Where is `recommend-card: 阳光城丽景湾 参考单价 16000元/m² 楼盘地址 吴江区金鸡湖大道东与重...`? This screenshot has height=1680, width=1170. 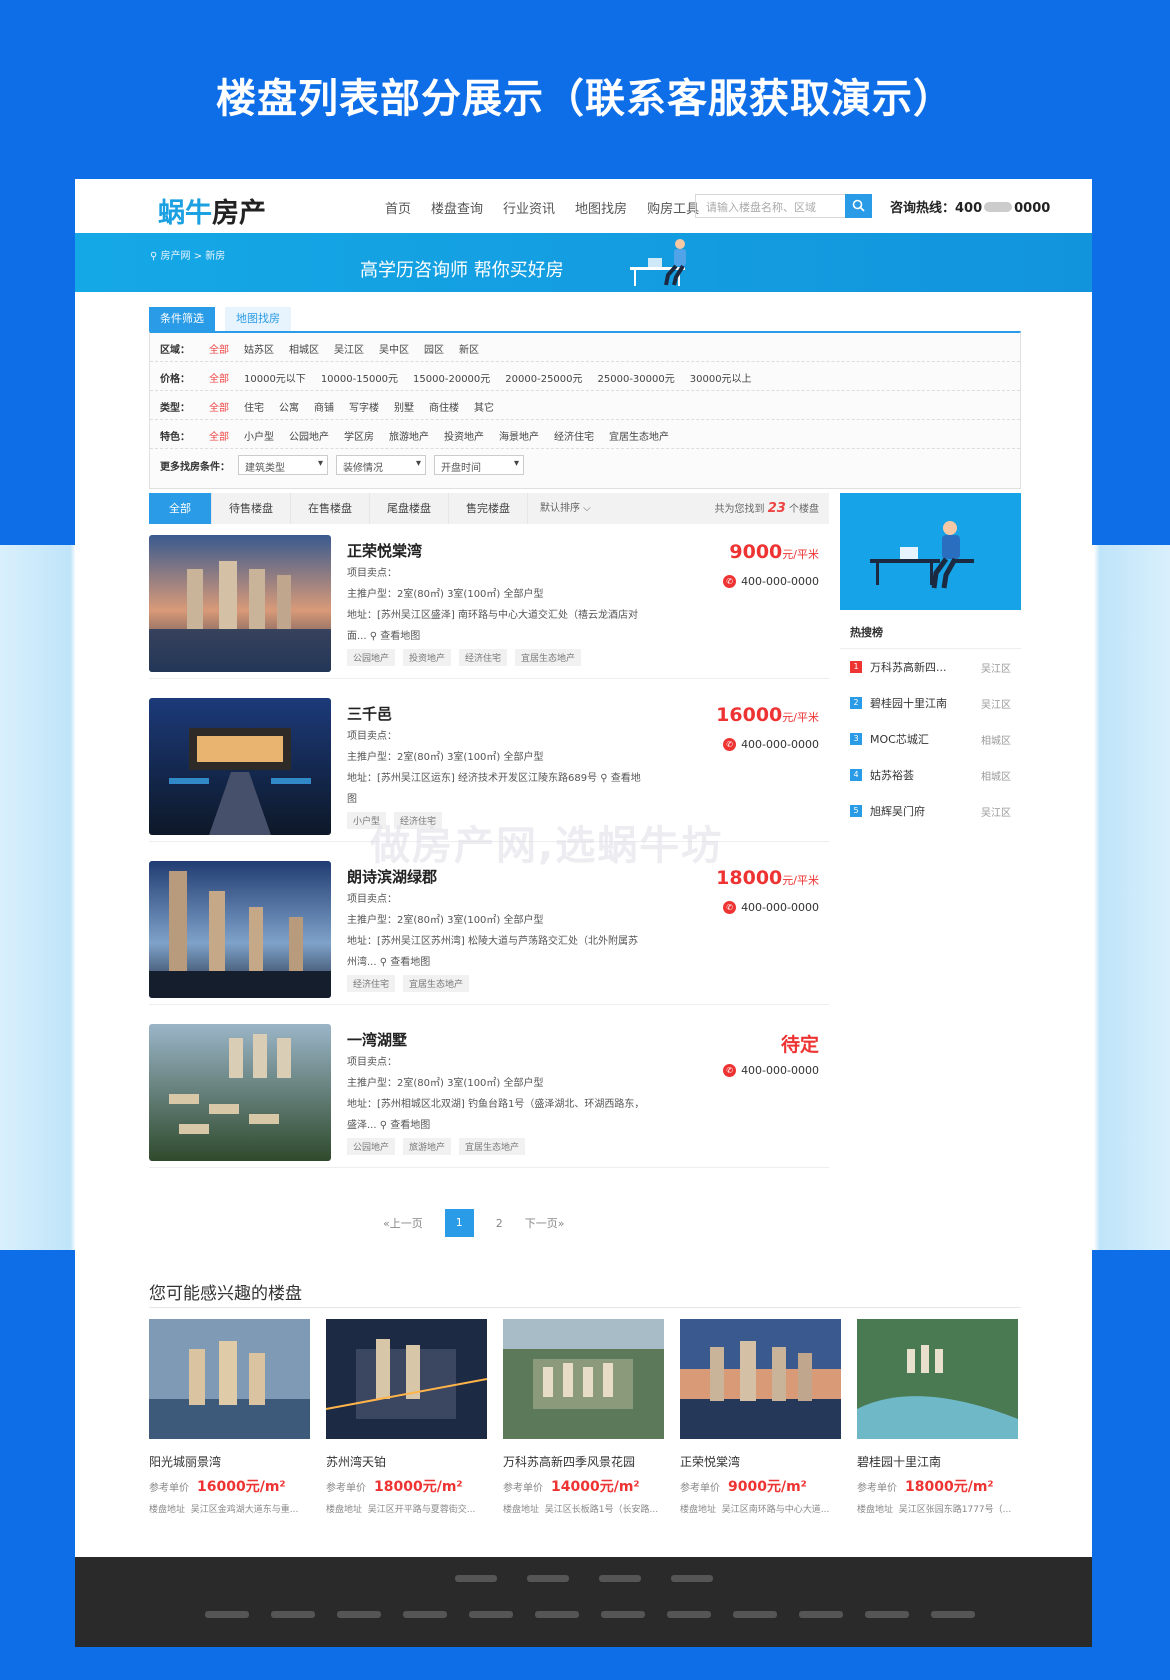 recommend-card: 阳光城丽景湾 参考单价 16000元/m² 楼盘地址 吴江区金鸡湖大道东与重... is located at coordinates (229, 1417).